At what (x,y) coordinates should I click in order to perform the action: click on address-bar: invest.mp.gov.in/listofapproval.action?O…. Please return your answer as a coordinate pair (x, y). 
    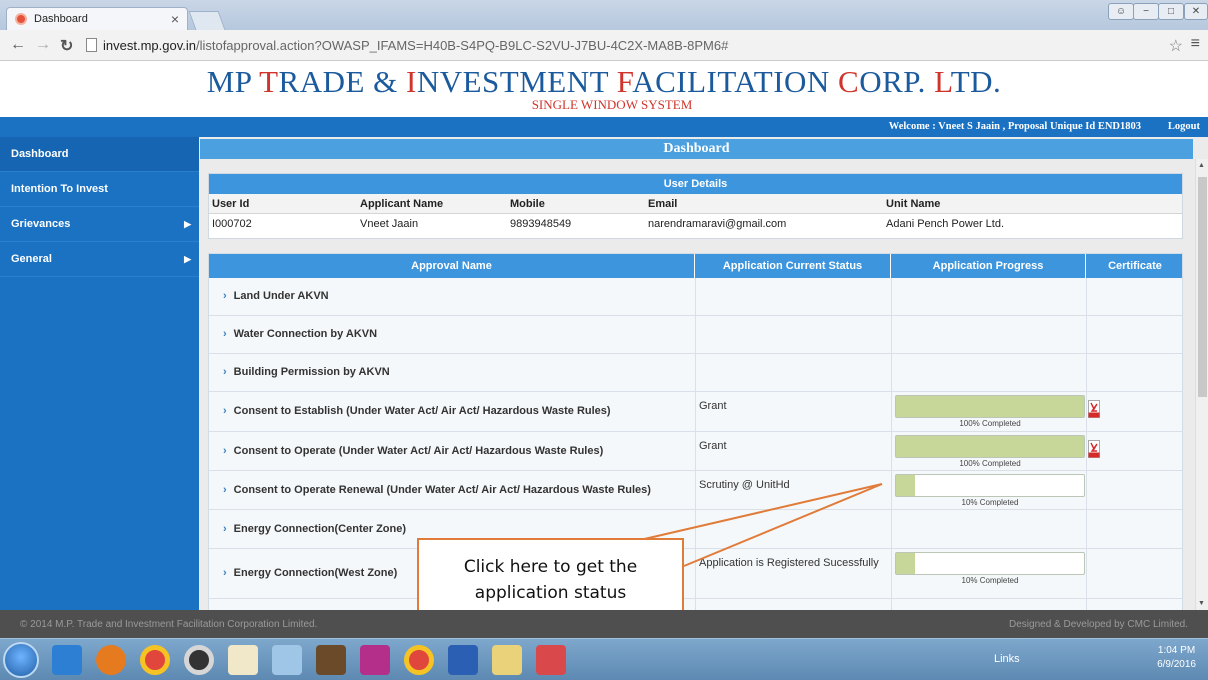
    Looking at the image, I should click on (626, 45).